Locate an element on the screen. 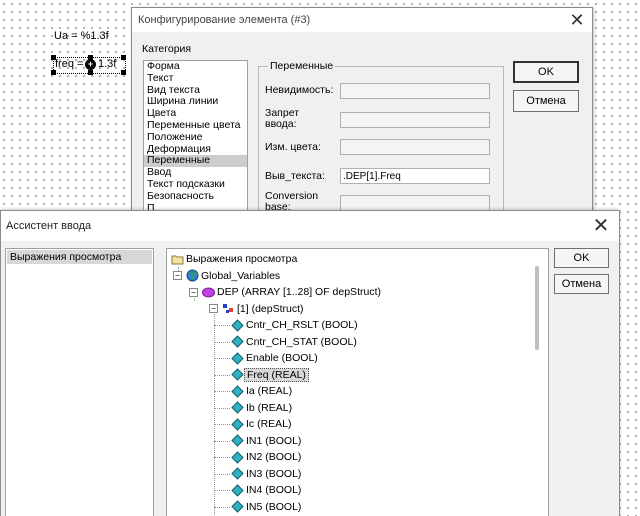 The height and width of the screenshot is (516, 640). tree-item: Cntr_CH_RSLT (BOOL) is located at coordinates (295, 325).